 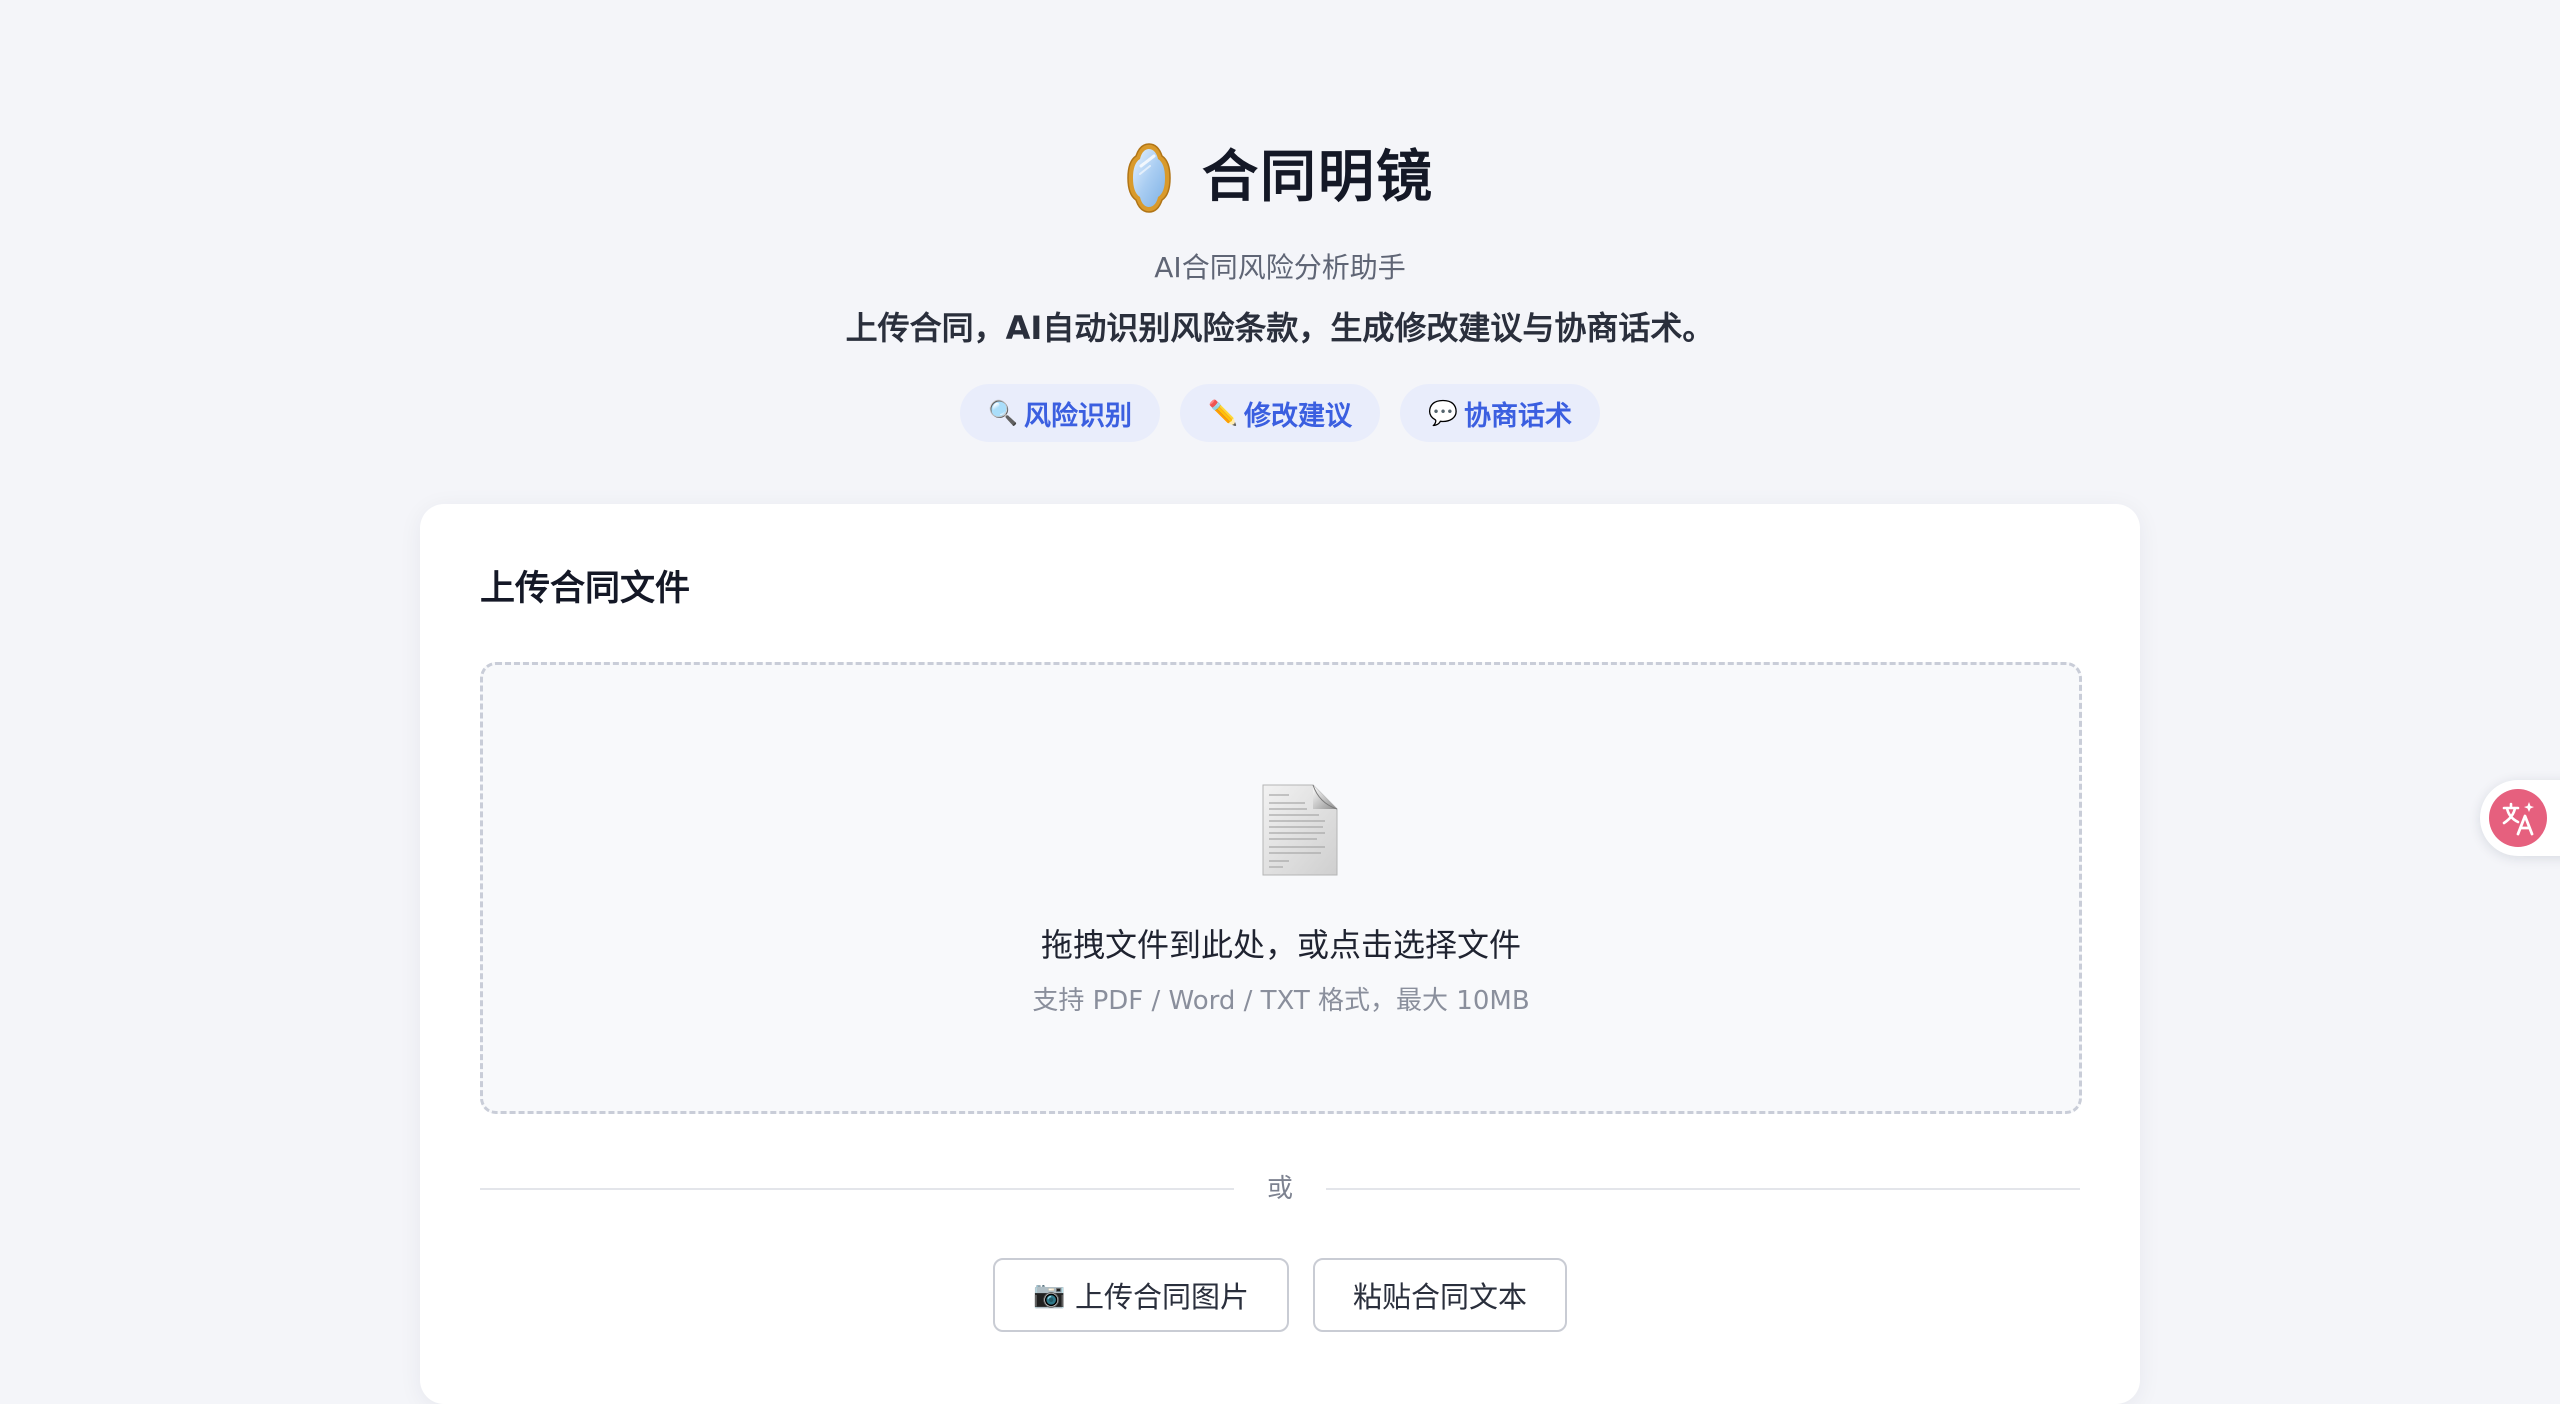 I want to click on magnifier-icon: 🔍, so click(x=1003, y=413).